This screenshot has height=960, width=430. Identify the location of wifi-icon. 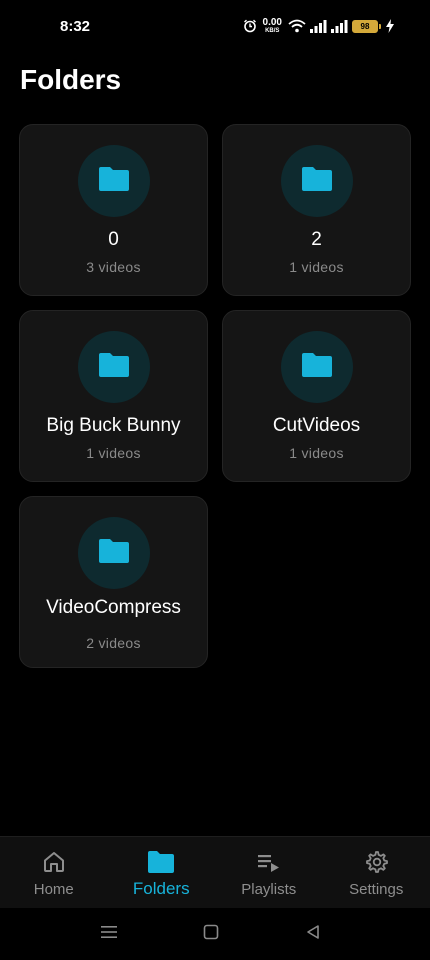
(297, 26).